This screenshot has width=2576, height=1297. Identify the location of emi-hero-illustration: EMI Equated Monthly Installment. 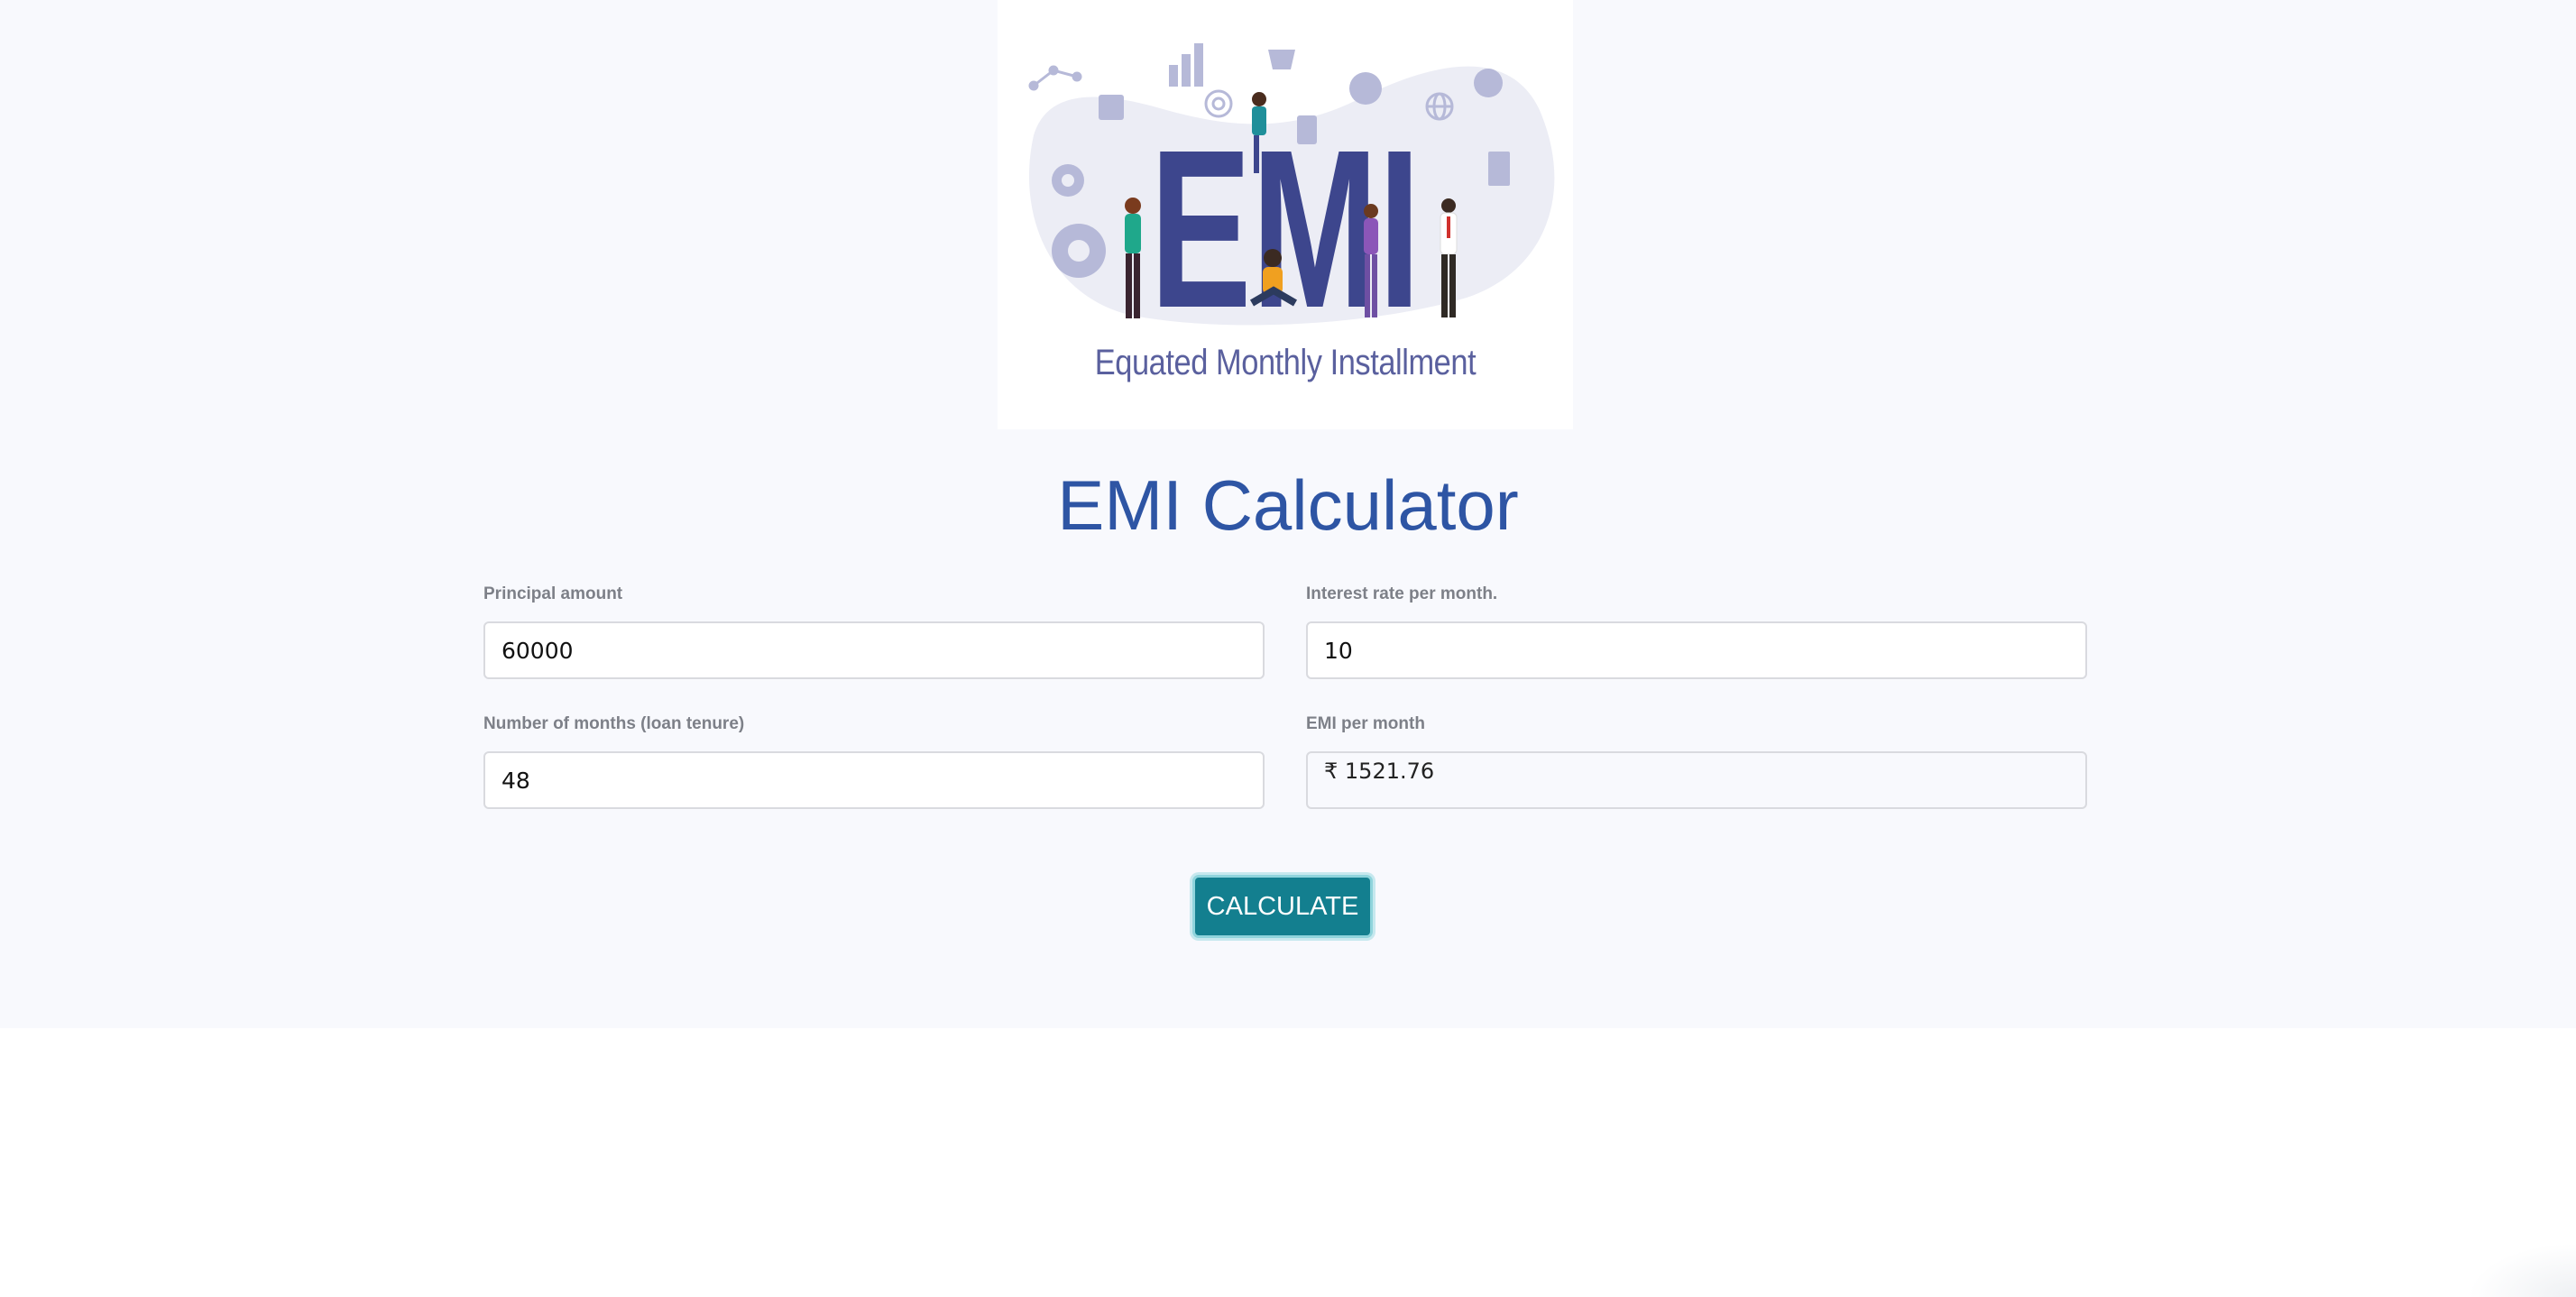
(1285, 214).